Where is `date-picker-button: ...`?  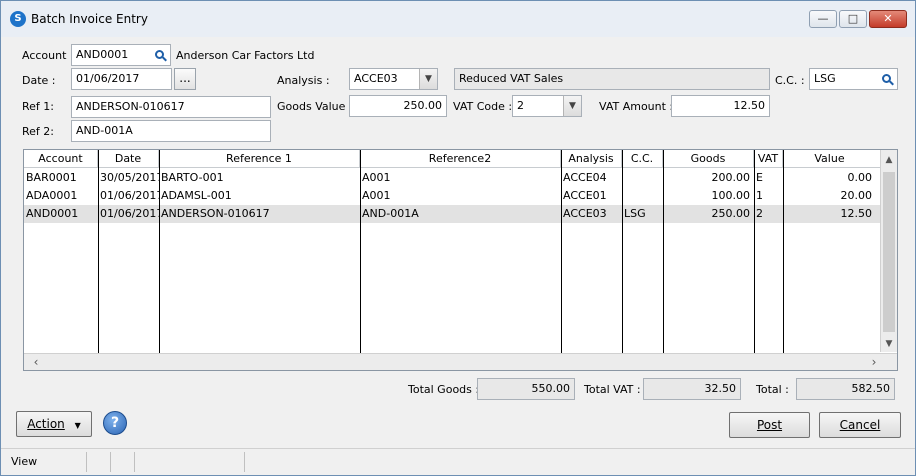
date-picker-button: ... is located at coordinates (185, 79).